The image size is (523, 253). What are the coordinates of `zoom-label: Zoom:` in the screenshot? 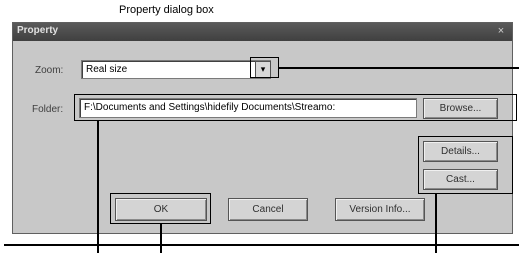 It's located at (49, 70).